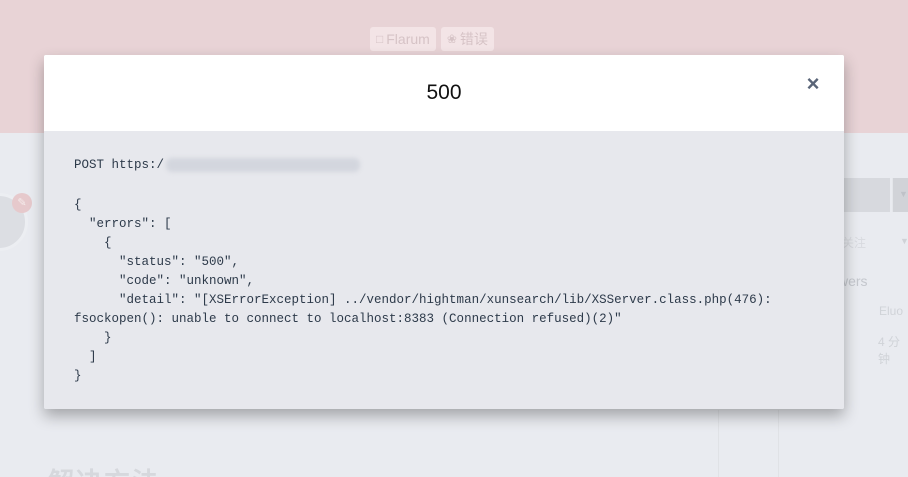  I want to click on request-line: POST https:/, so click(217, 165).